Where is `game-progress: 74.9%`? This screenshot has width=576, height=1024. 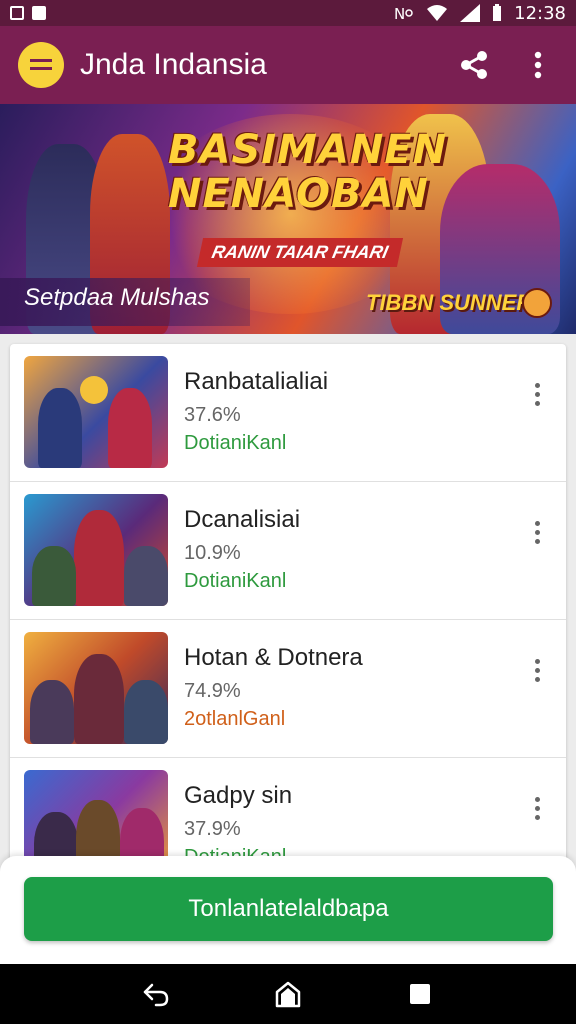
game-progress: 74.9% is located at coordinates (212, 691).